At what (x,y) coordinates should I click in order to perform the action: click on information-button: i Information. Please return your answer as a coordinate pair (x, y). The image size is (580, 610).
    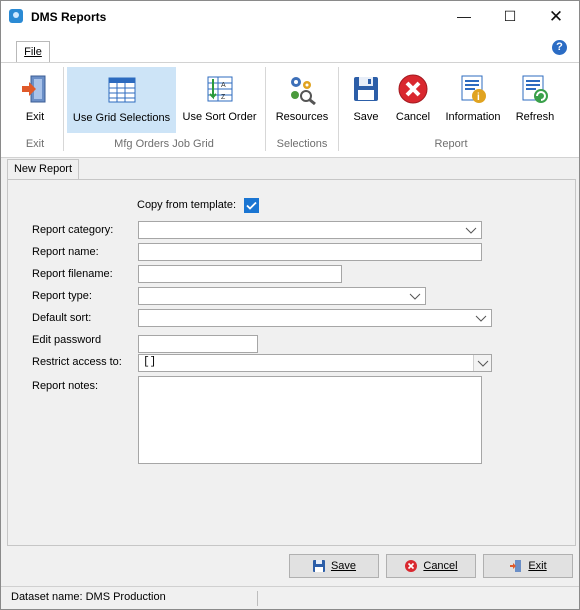
    Looking at the image, I should click on (473, 99).